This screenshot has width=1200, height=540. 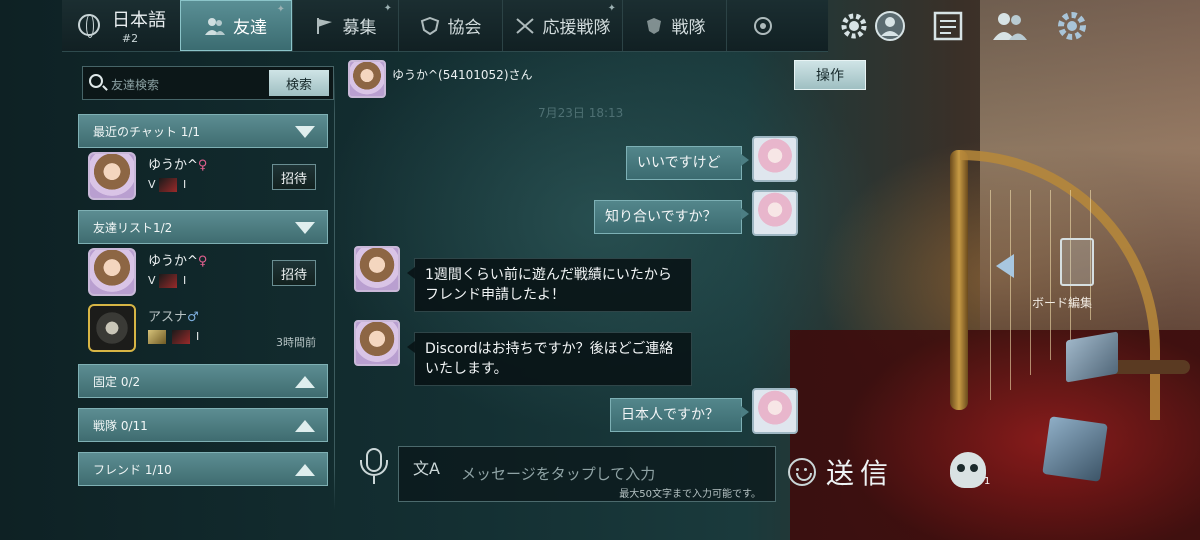 I want to click on operate-button: 操作, so click(x=830, y=75).